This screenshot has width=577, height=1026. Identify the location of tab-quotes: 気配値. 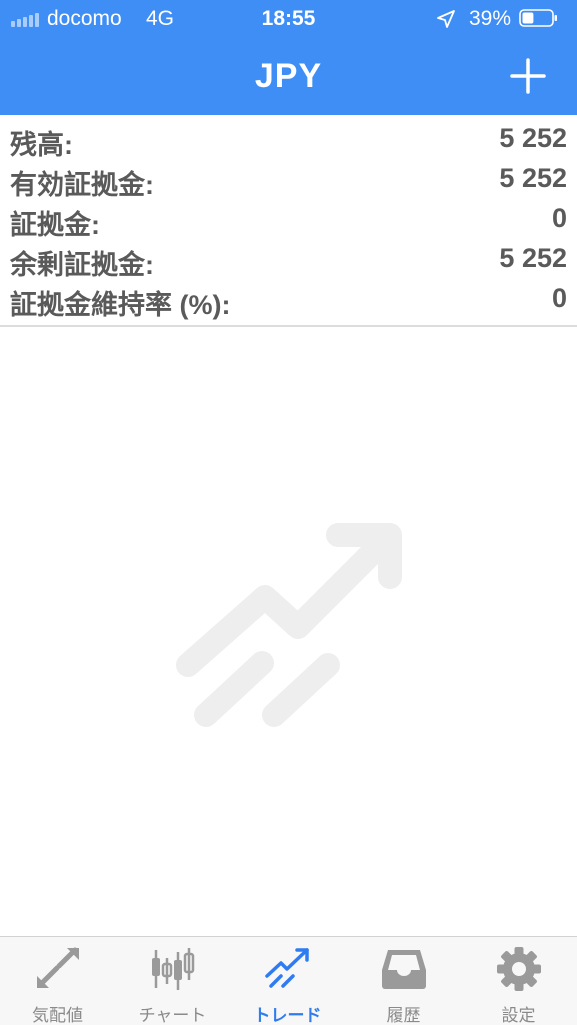
(57, 981).